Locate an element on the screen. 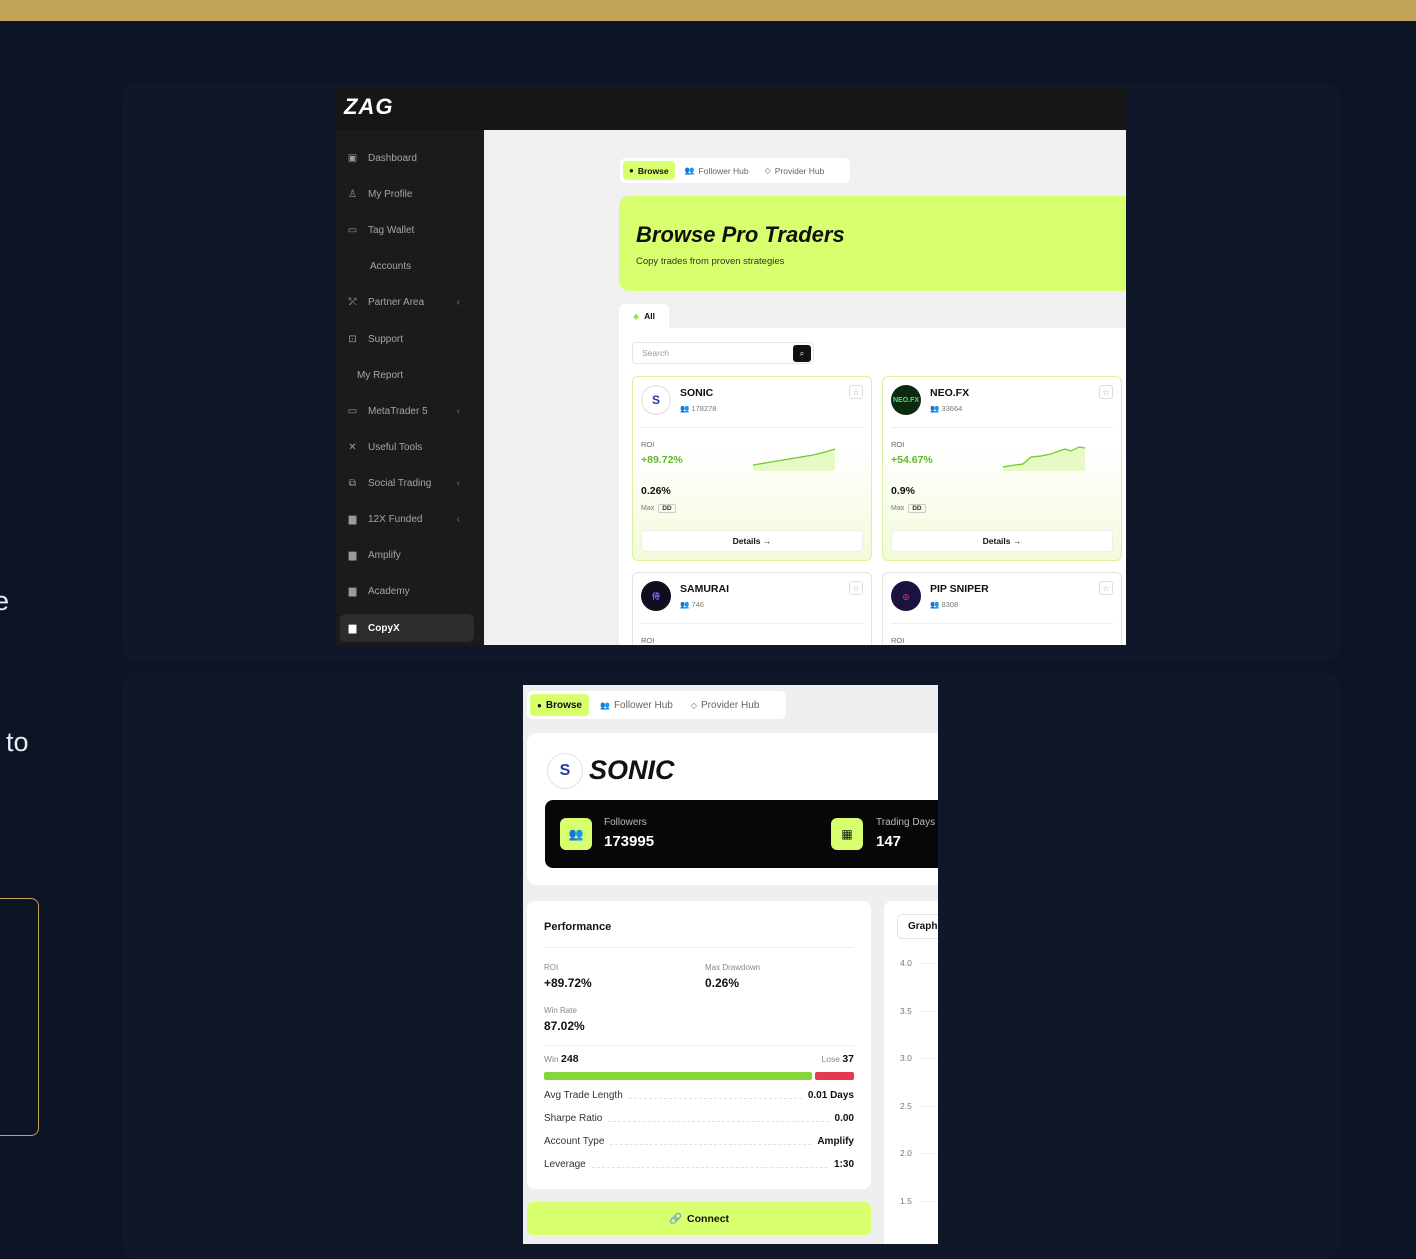 Image resolution: width=1416 pixels, height=1259 pixels. sidebar-item-amplify: ▆ Amplify is located at coordinates (407, 555).